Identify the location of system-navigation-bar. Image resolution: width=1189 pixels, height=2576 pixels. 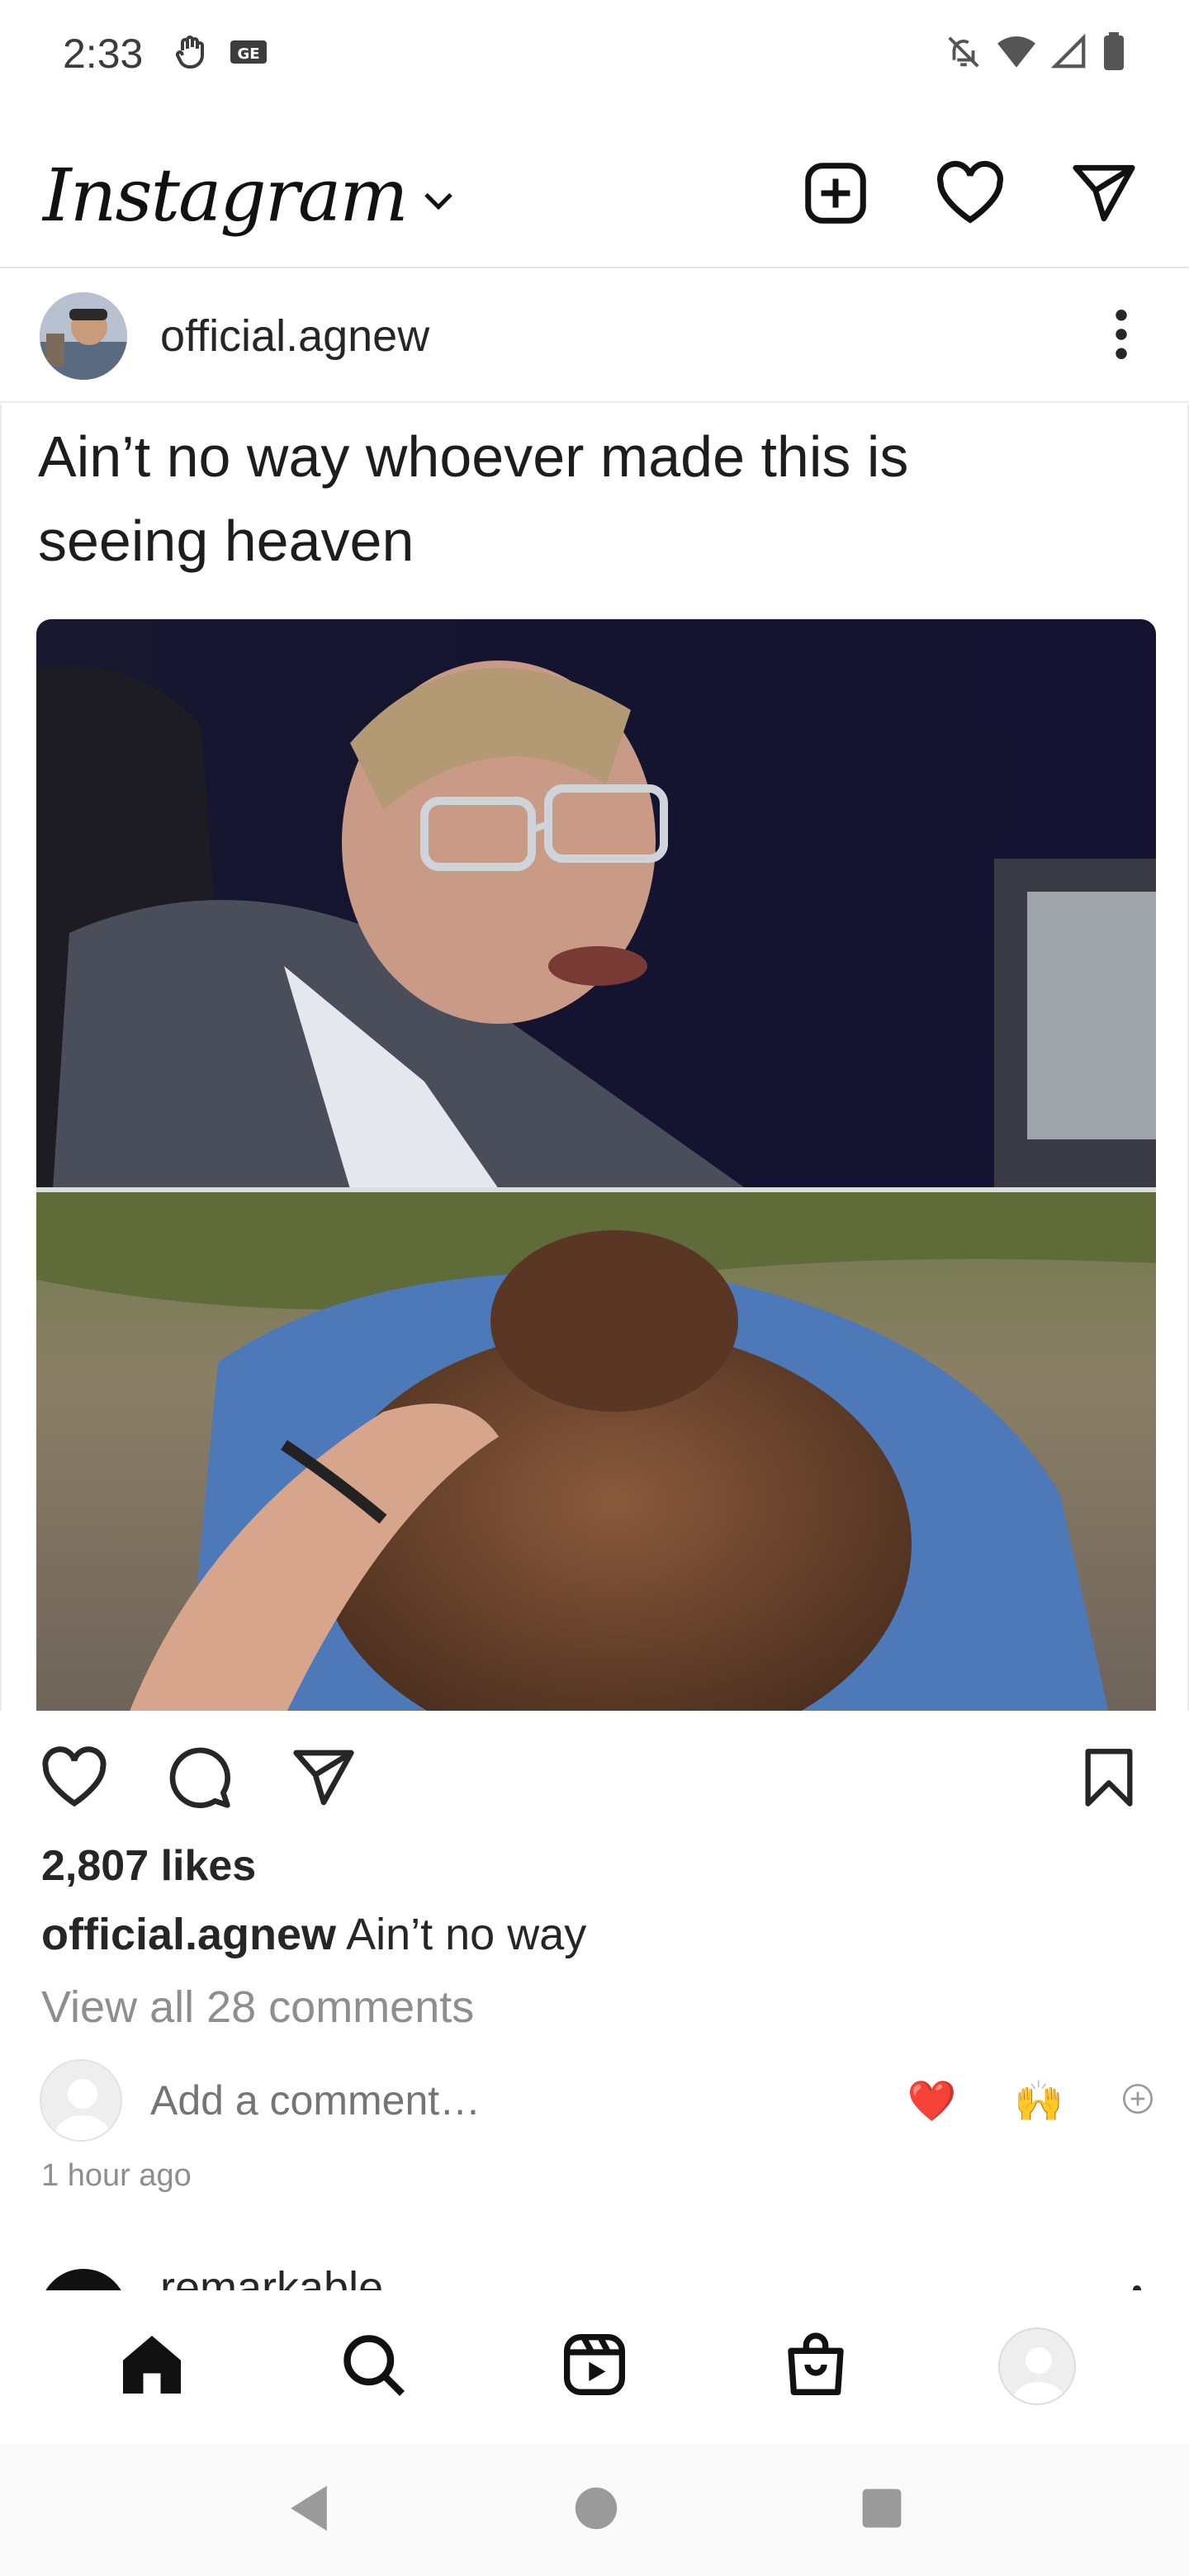
(594, 2510).